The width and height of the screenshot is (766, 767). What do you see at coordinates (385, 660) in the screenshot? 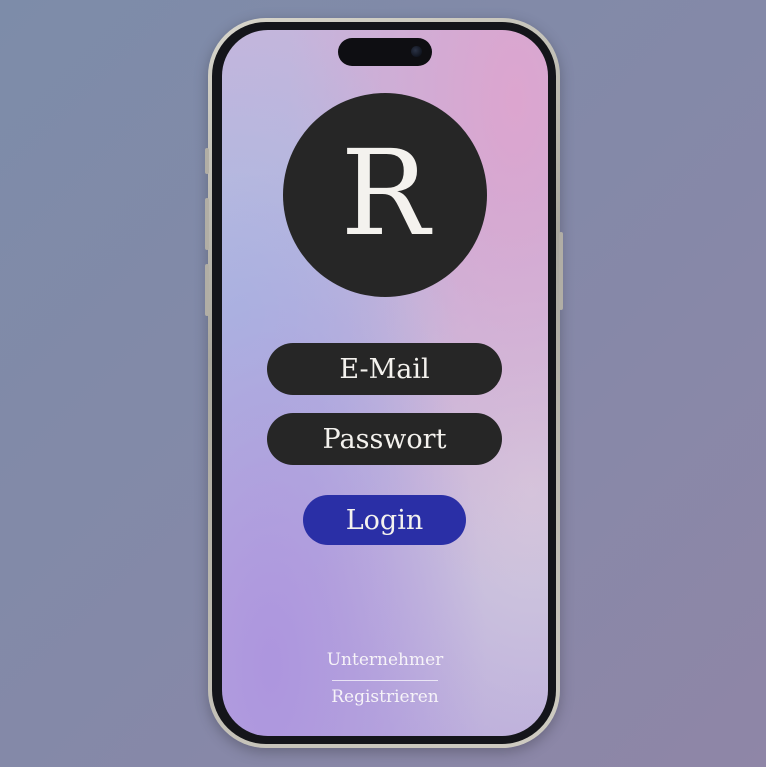
I see `company-link: Unternehmer` at bounding box center [385, 660].